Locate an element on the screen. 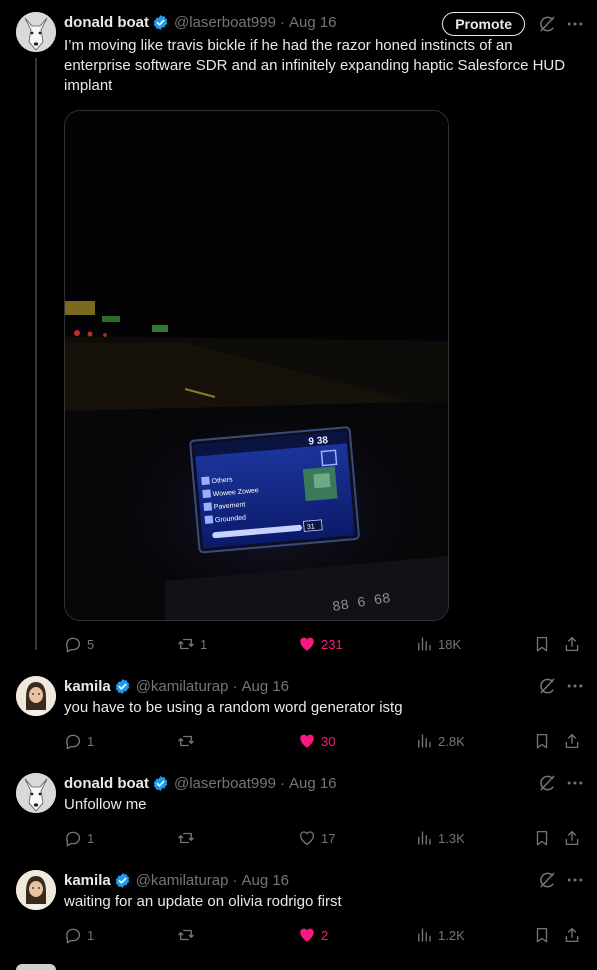  reply-button: 5 is located at coordinates (79, 644).